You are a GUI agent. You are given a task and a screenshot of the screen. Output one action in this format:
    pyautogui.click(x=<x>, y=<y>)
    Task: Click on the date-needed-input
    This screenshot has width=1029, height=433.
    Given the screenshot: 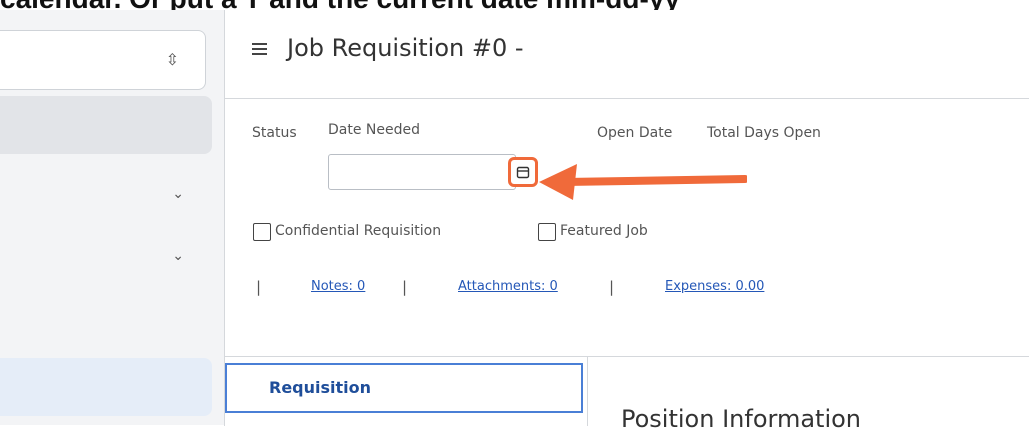 What is the action you would take?
    pyautogui.click(x=422, y=172)
    